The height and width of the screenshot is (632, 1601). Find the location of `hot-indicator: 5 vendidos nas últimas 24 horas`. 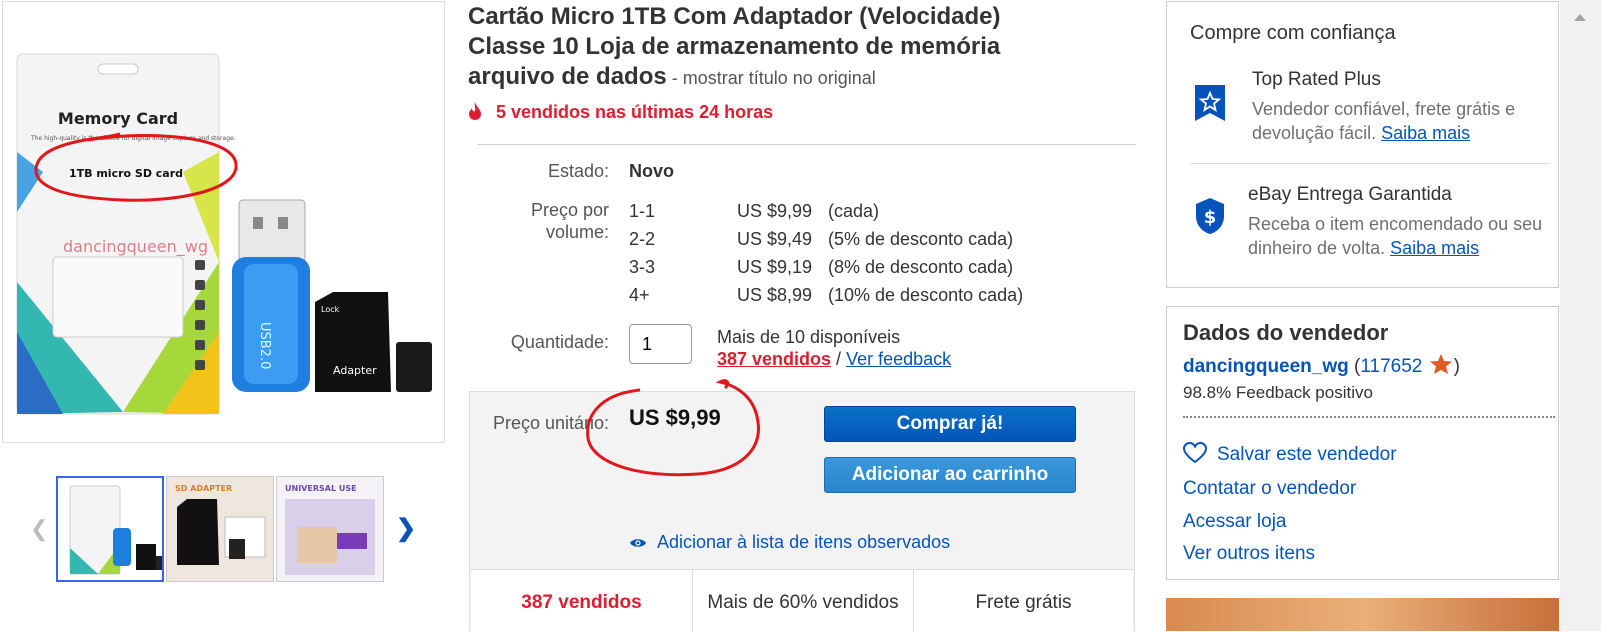

hot-indicator: 5 vendidos nas últimas 24 horas is located at coordinates (620, 112).